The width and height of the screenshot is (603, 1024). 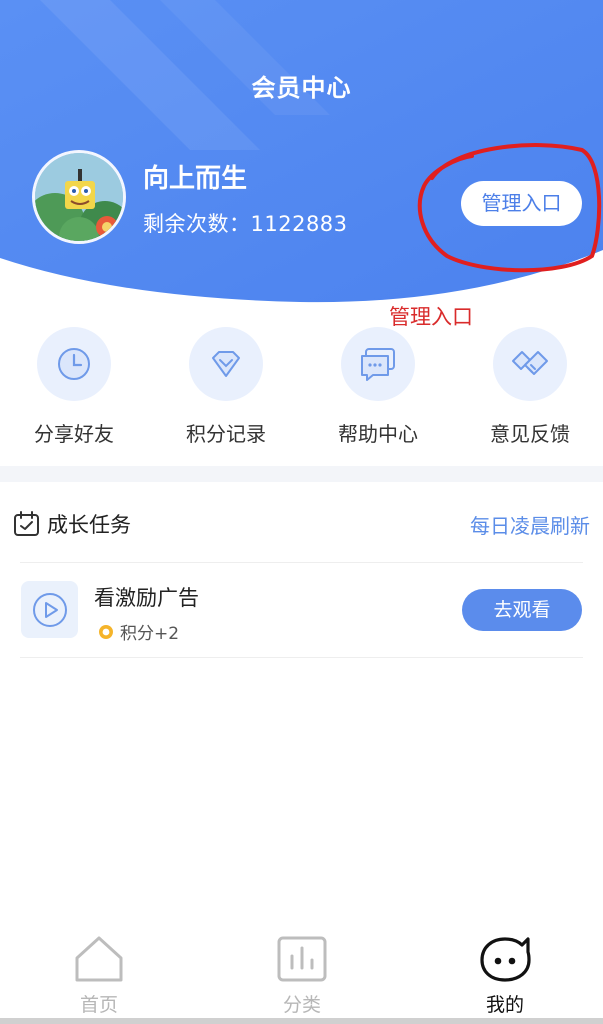 I want to click on play-icon, so click(x=49, y=609).